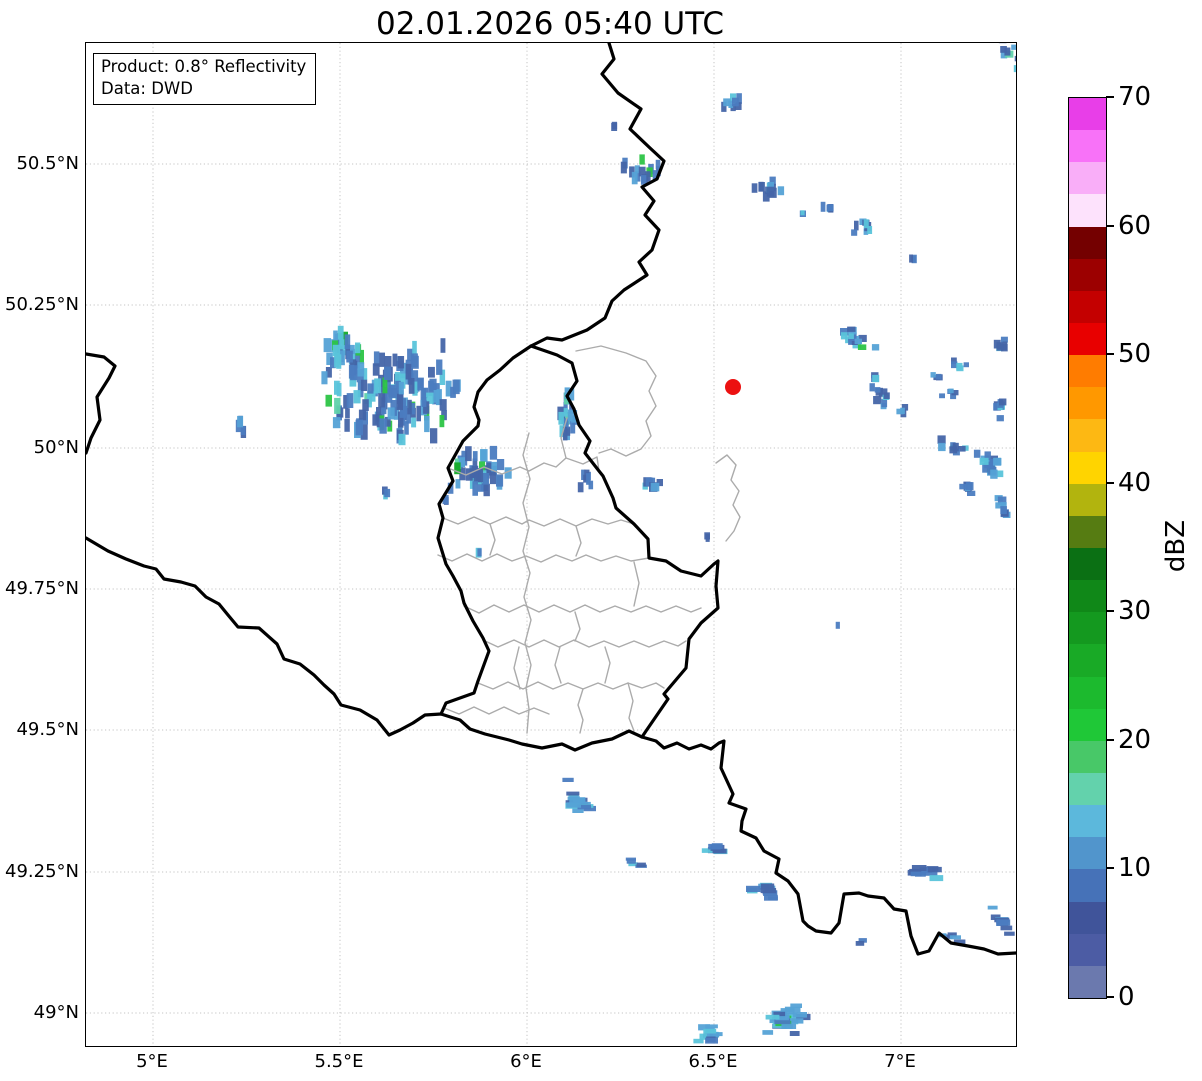  What do you see at coordinates (1135, 611) in the screenshot?
I see `colorbar-tick-label: 30` at bounding box center [1135, 611].